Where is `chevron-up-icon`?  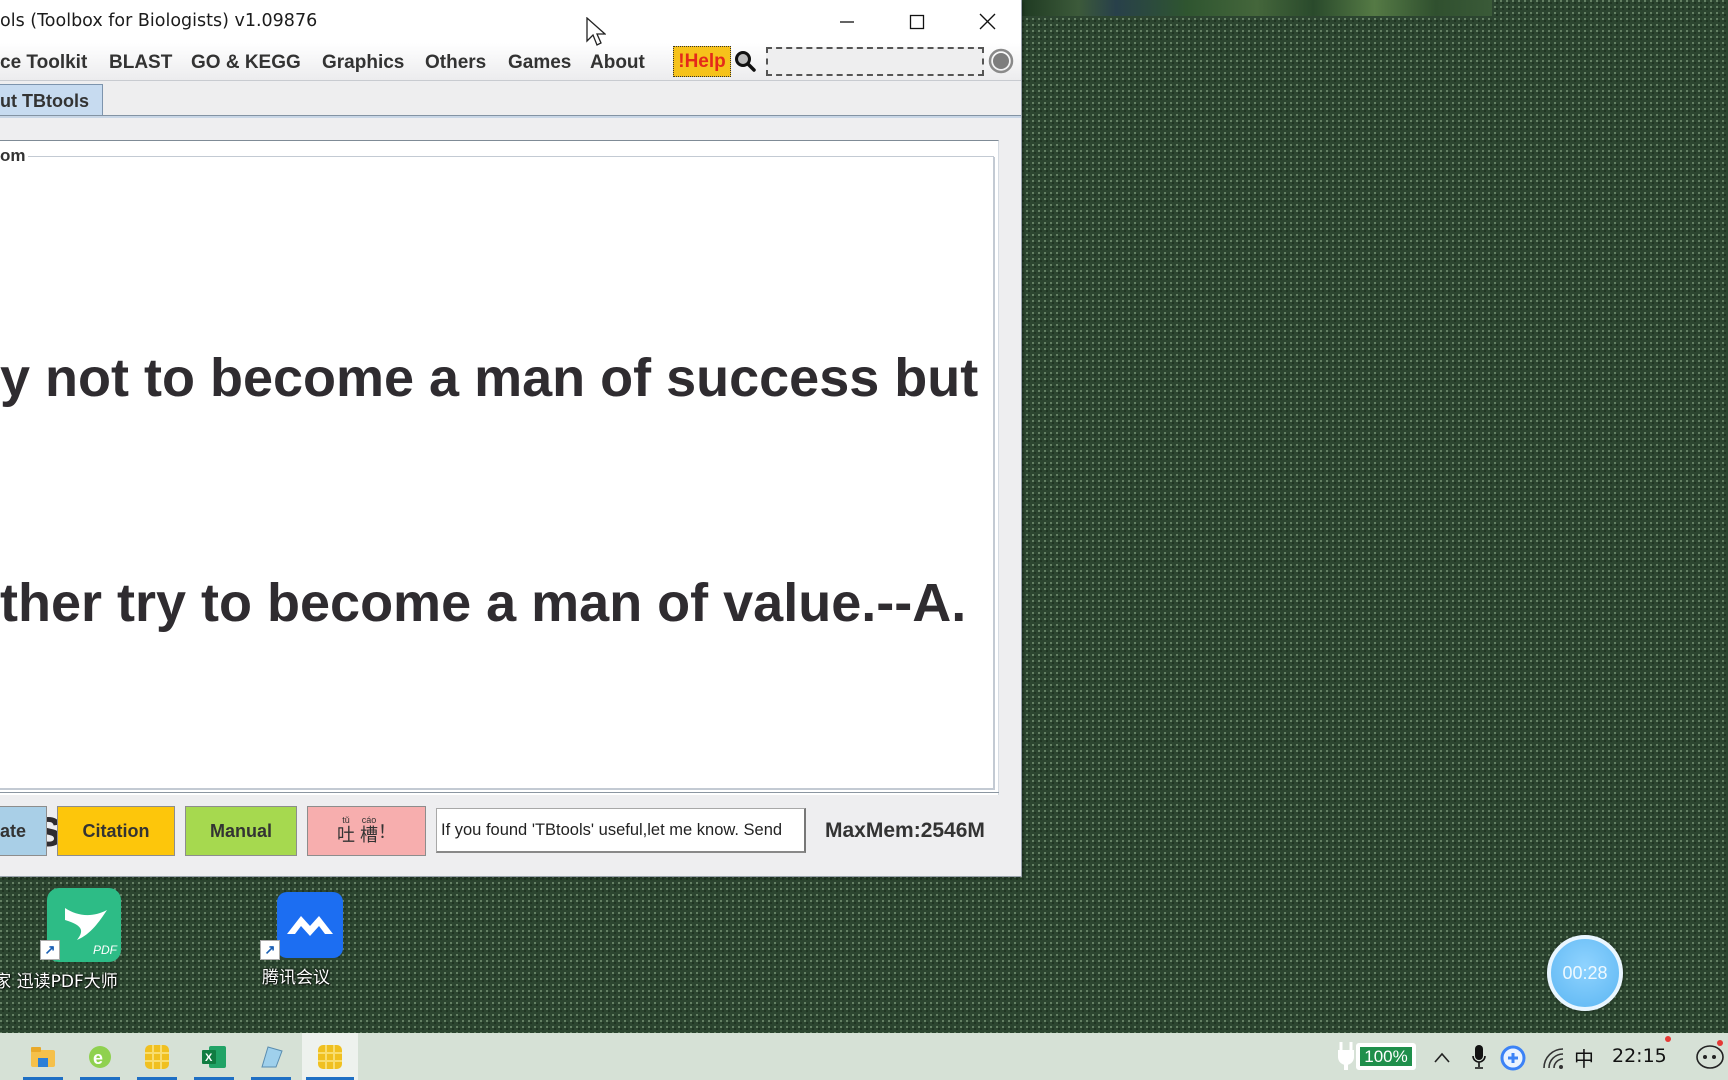
chevron-up-icon is located at coordinates (1442, 1057).